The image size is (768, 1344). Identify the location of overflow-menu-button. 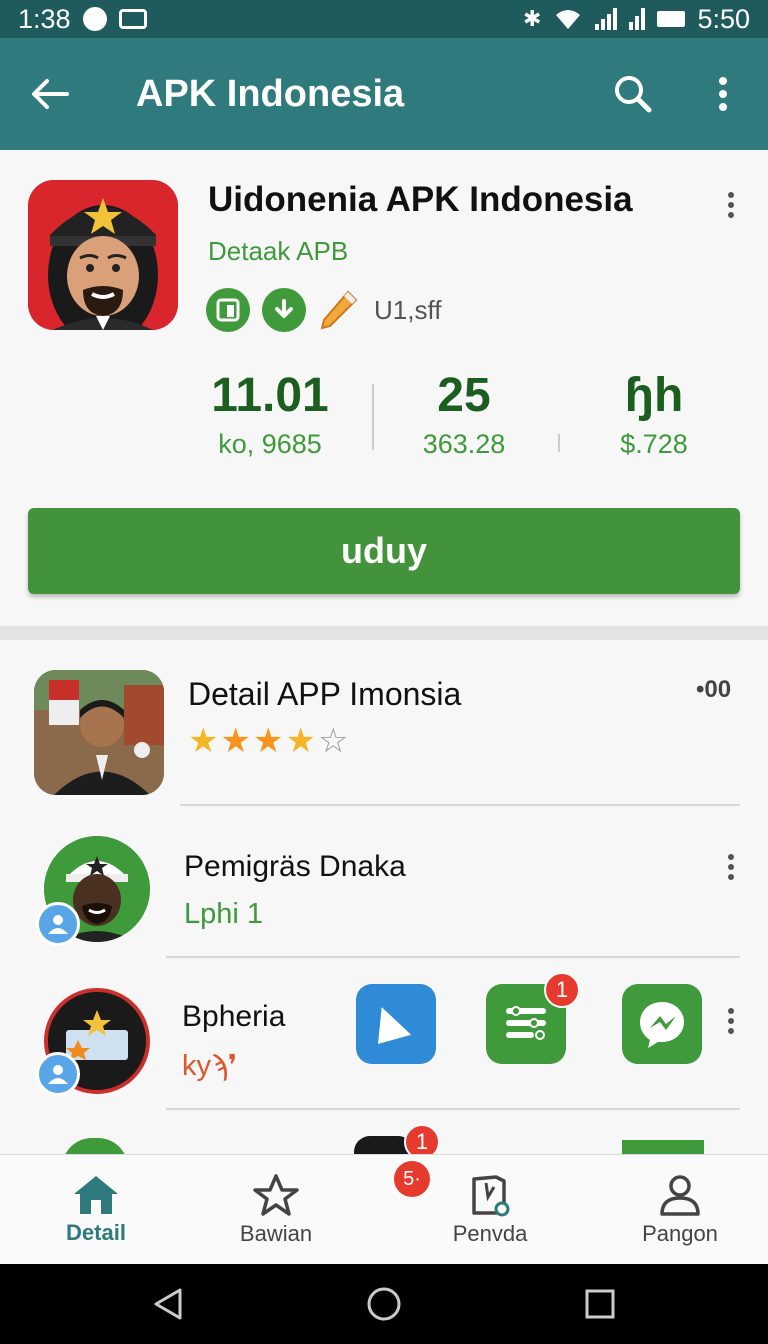
(723, 94).